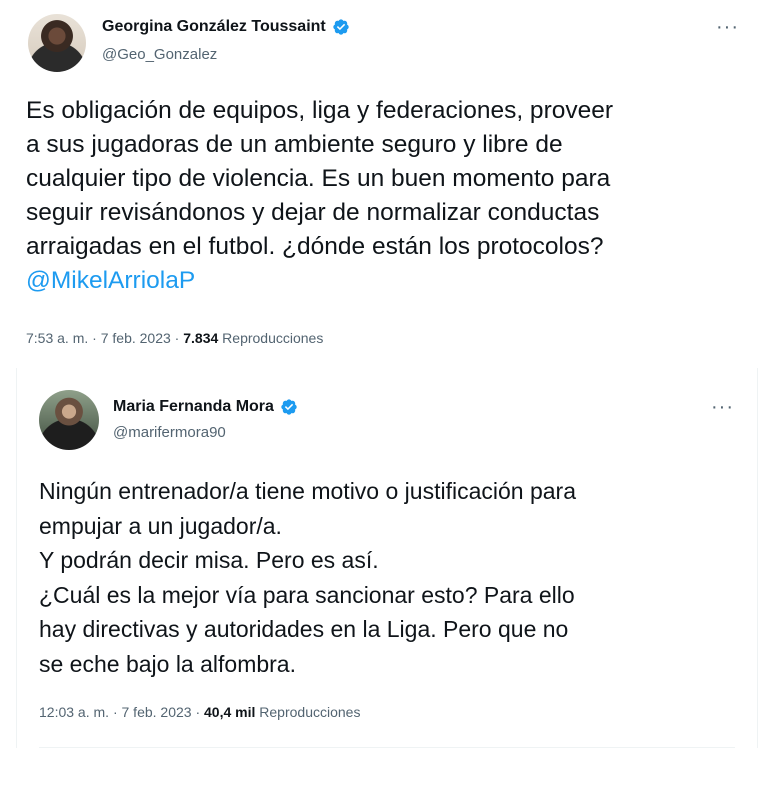 The width and height of the screenshot is (768, 808). What do you see at coordinates (200, 338) in the screenshot?
I see `view-count: 7.834` at bounding box center [200, 338].